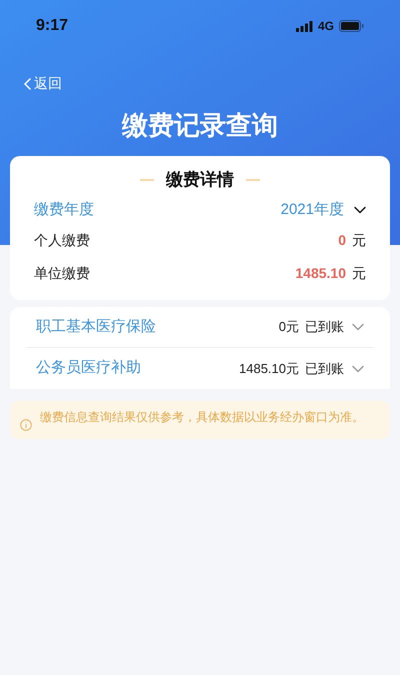  I want to click on fee-label: 单位缴费, so click(62, 273).